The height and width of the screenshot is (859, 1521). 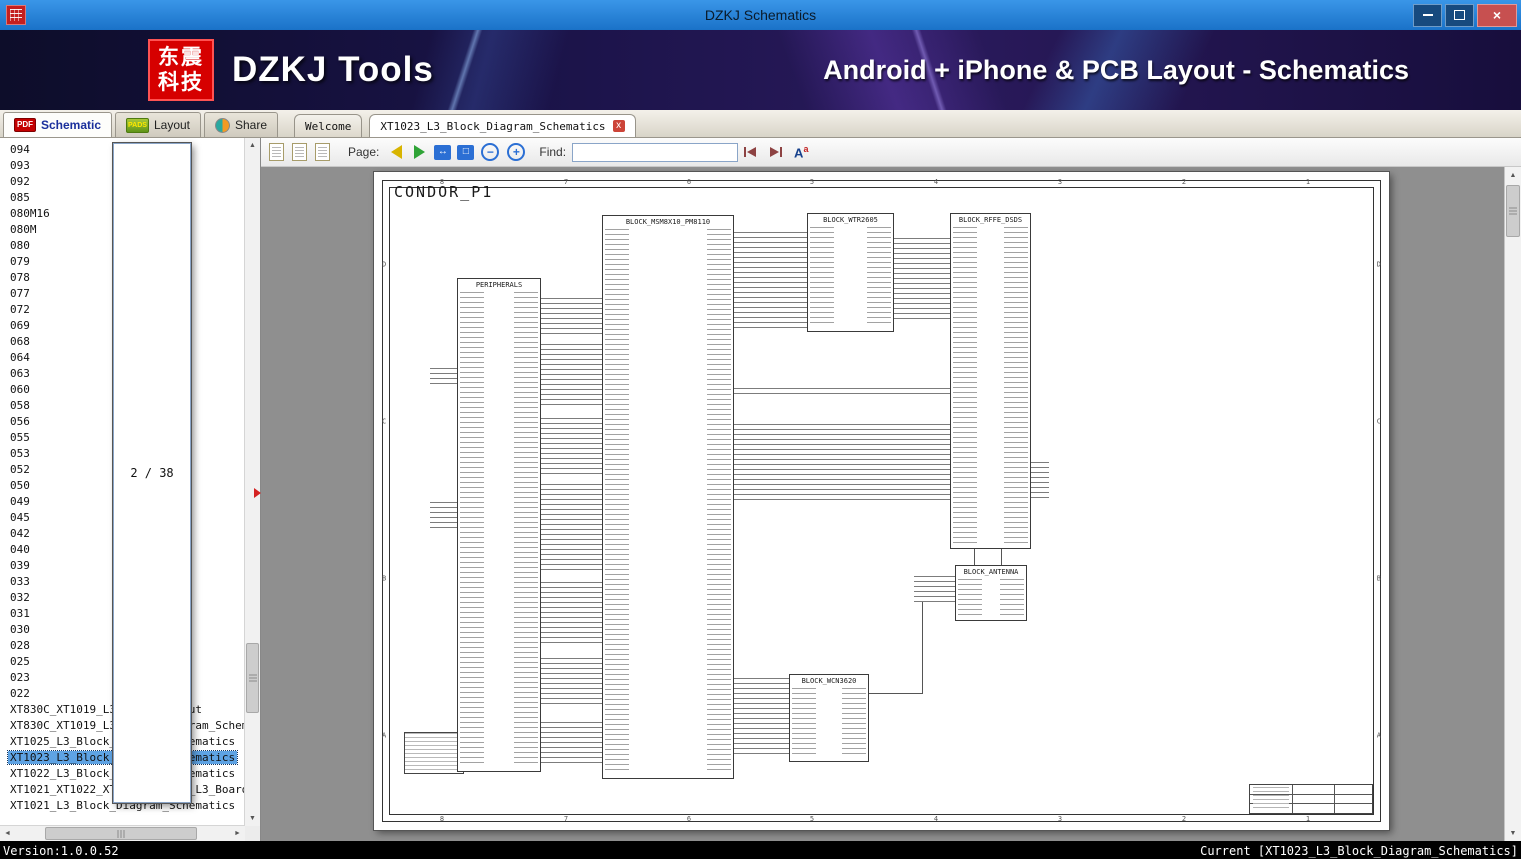 What do you see at coordinates (20, 309) in the screenshot?
I see `sidebar-item: 072` at bounding box center [20, 309].